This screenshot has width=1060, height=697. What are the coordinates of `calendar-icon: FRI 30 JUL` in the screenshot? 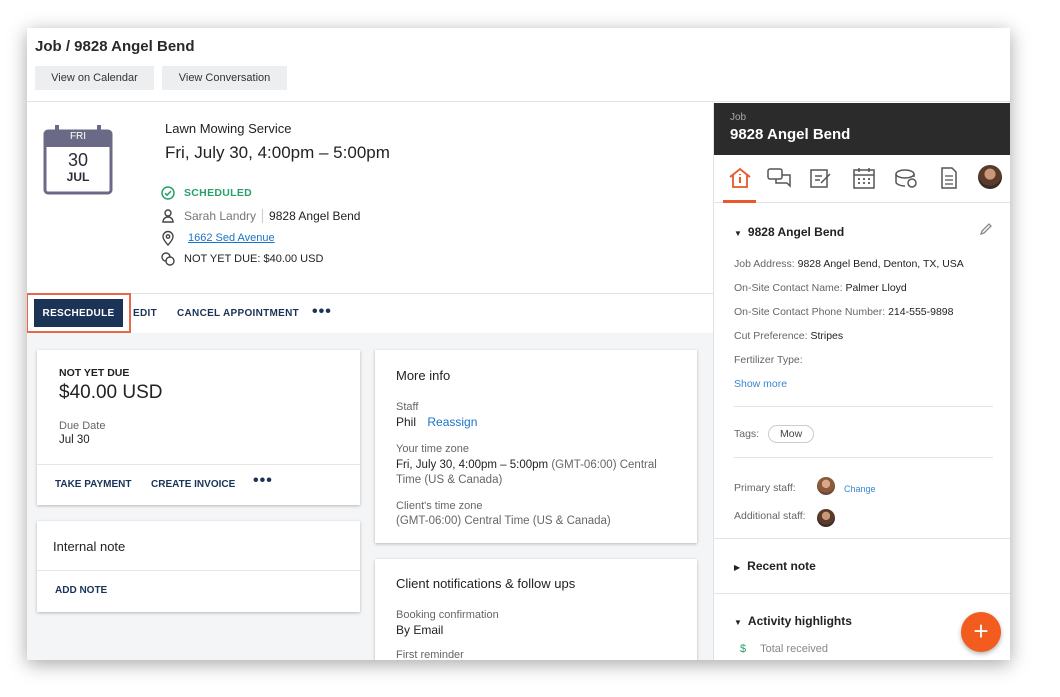 It's located at (78, 160).